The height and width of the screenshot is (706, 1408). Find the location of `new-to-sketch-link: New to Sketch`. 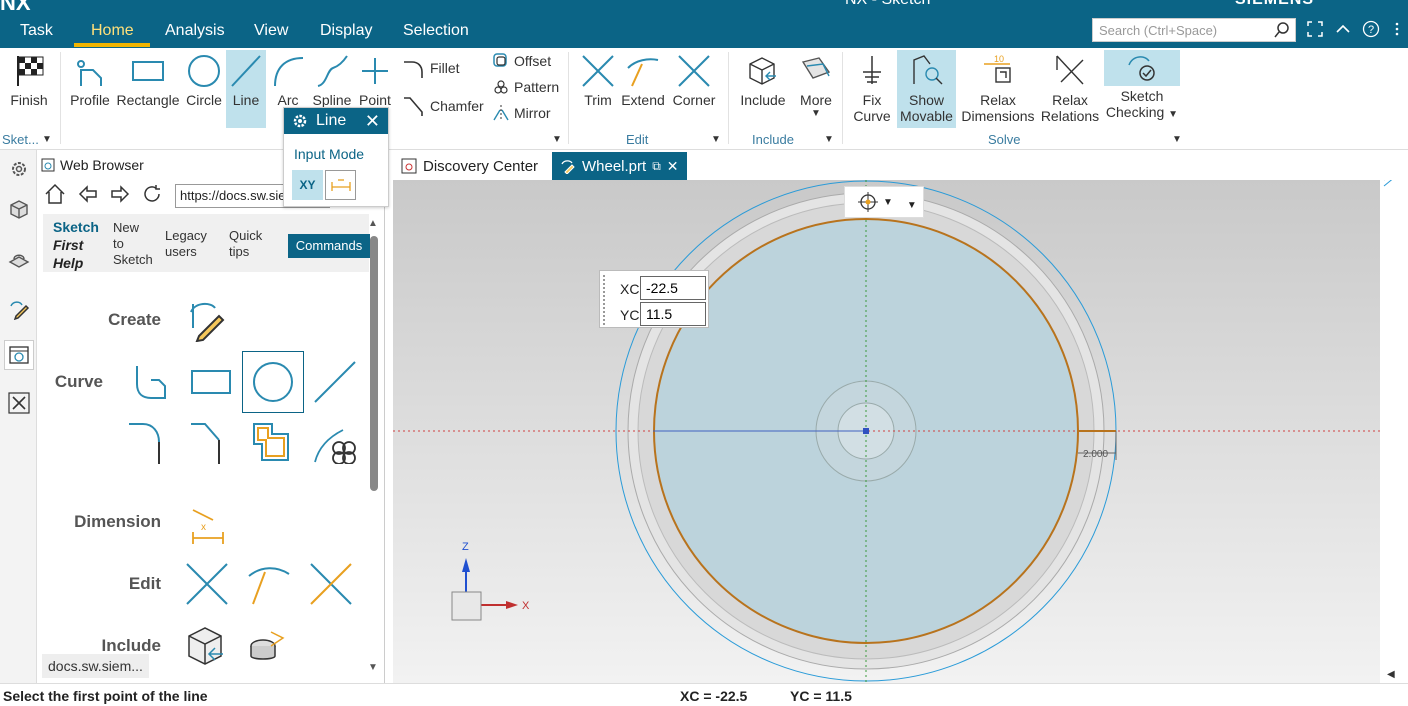

new-to-sketch-link: New to Sketch is located at coordinates (133, 244).